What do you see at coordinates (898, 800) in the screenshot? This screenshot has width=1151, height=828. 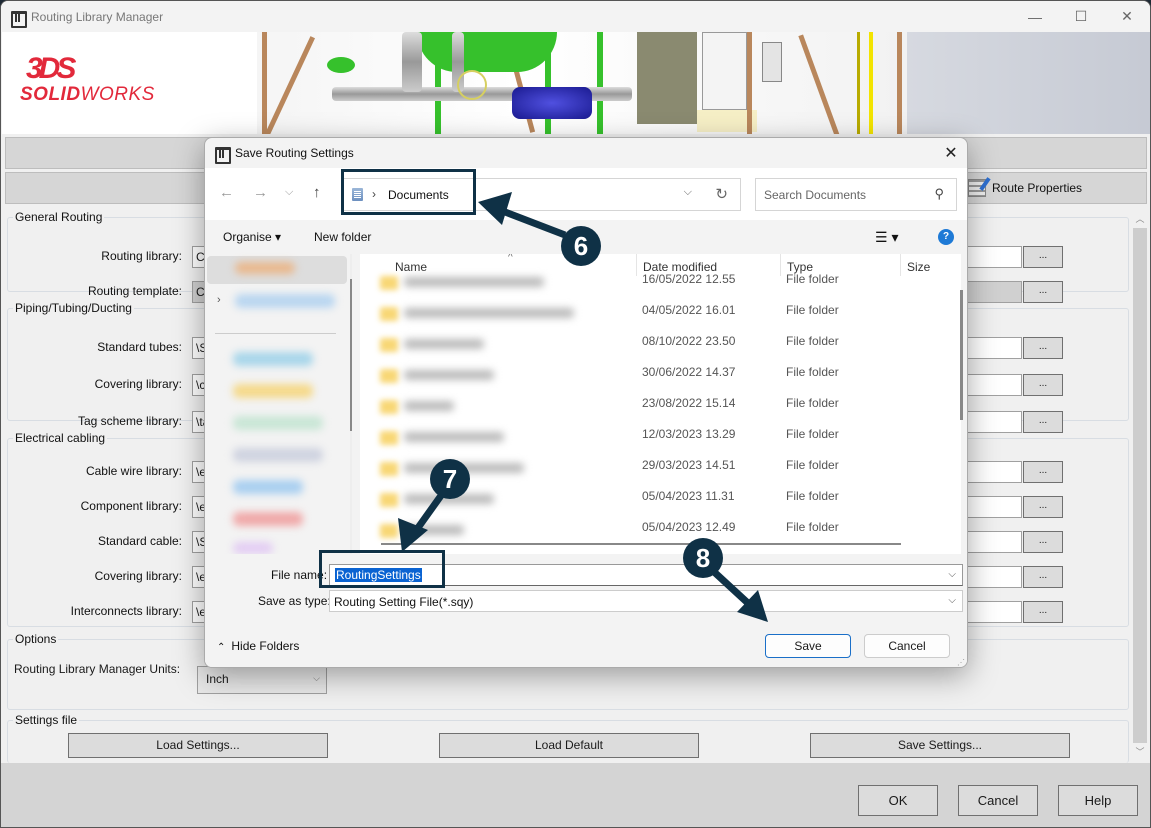 I see `ok-button: OK` at bounding box center [898, 800].